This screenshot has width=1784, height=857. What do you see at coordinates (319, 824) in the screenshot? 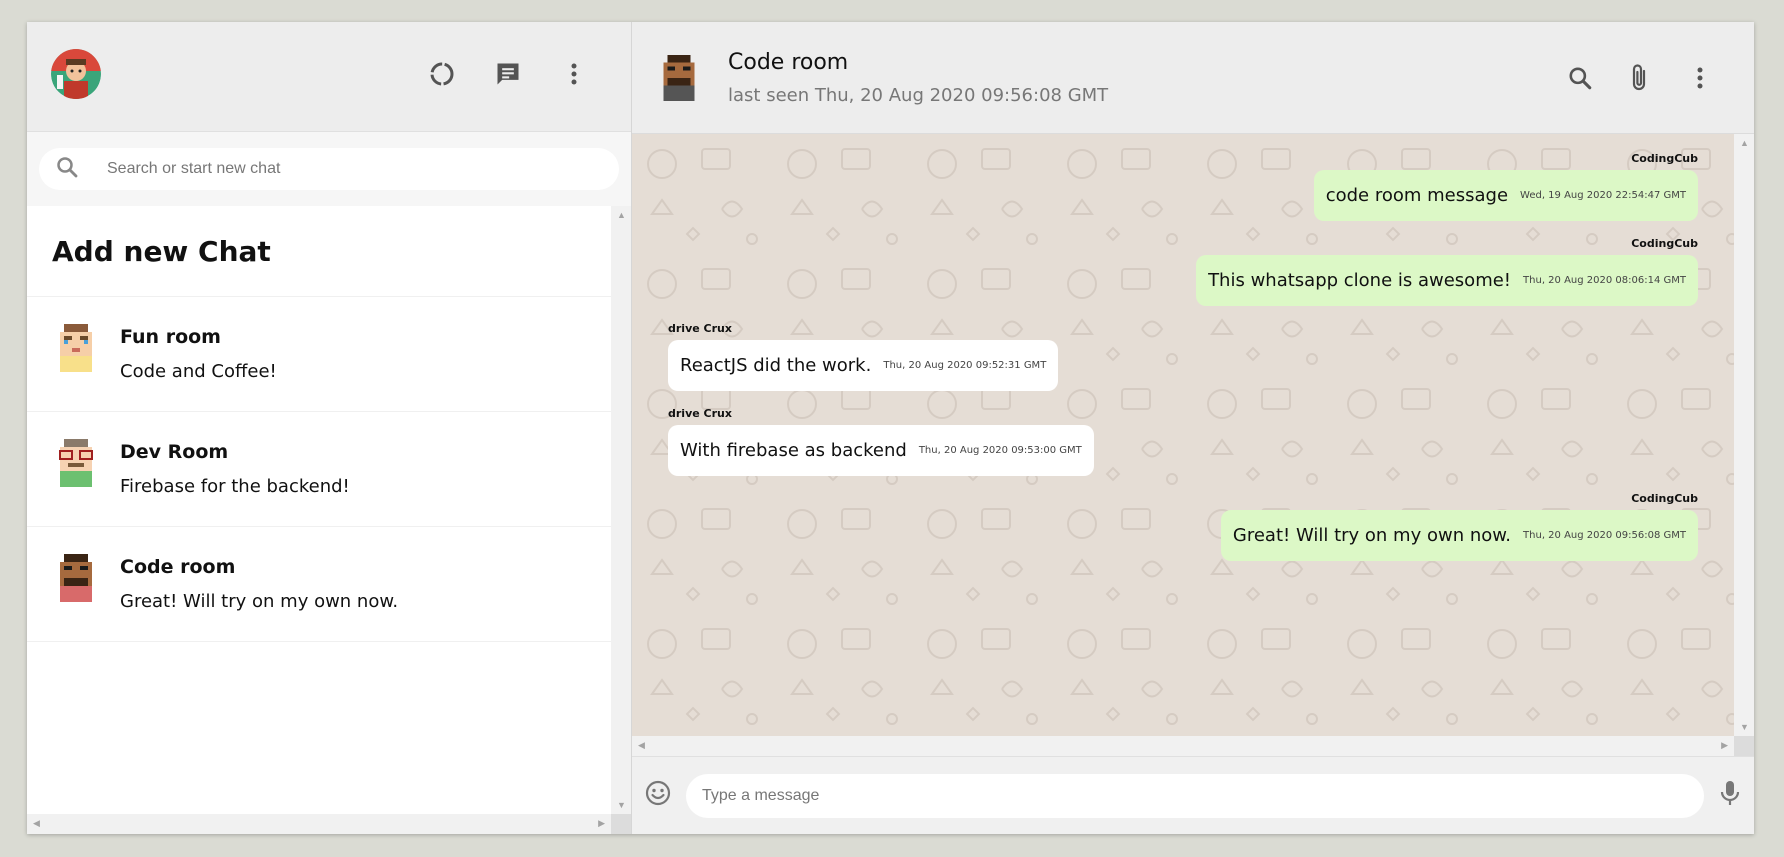
I see `sidebar-horizontal-scrollbar: ◀ ▶` at bounding box center [319, 824].